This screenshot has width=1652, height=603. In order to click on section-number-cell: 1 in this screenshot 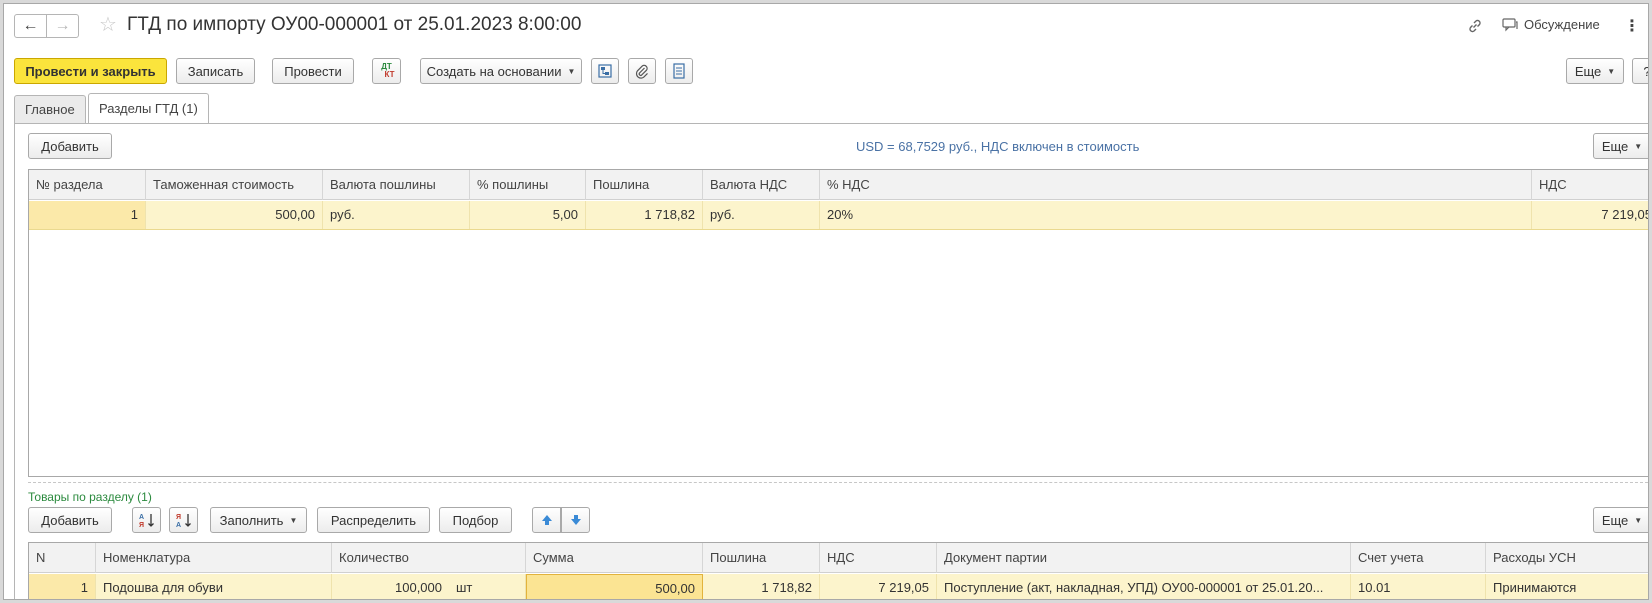, I will do `click(87, 215)`.